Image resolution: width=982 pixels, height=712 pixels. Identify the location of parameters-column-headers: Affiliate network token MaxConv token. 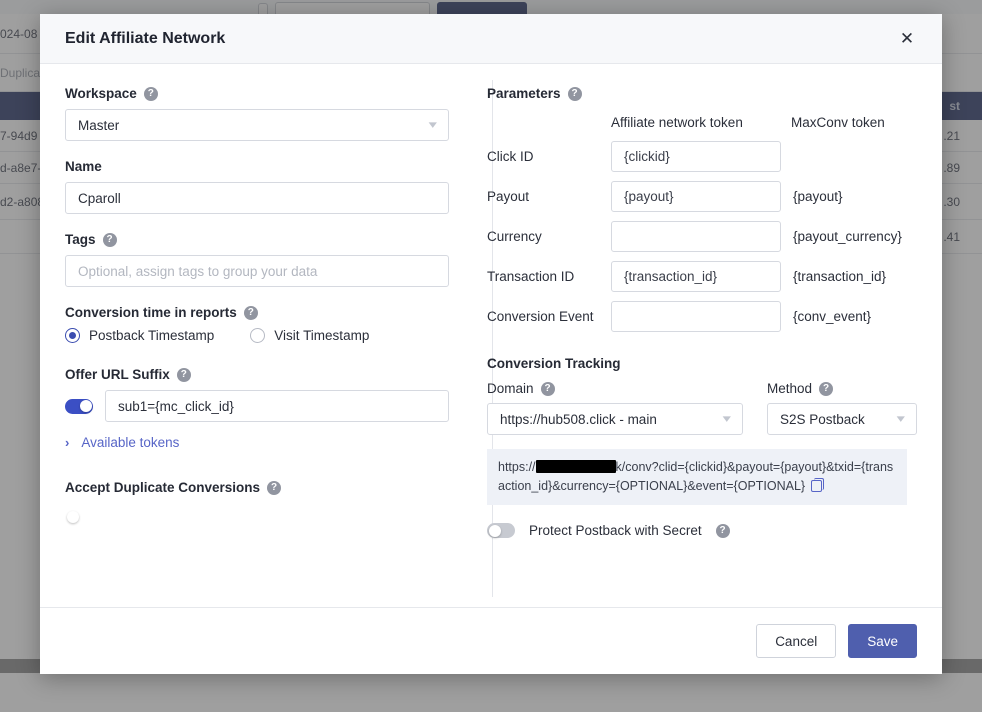
(702, 122).